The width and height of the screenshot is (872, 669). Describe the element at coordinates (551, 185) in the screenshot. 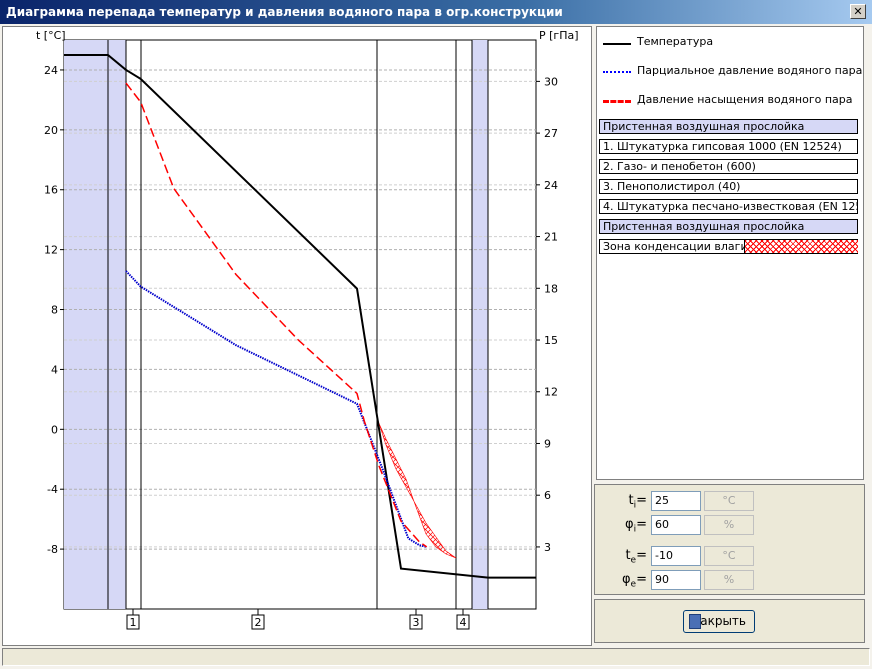

I see `right-tick-label: 24` at that location.